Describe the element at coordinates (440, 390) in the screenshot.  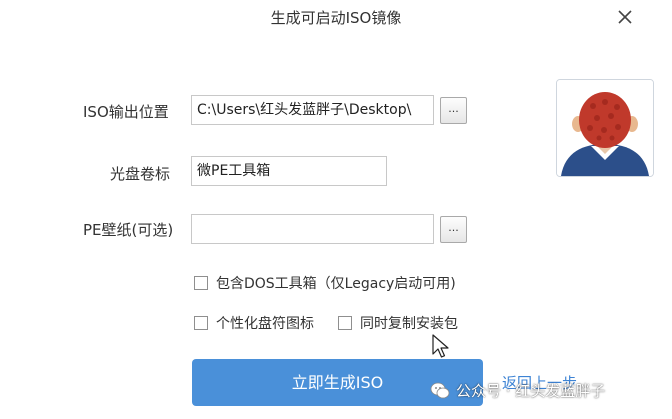
I see `wechat-icon` at that location.